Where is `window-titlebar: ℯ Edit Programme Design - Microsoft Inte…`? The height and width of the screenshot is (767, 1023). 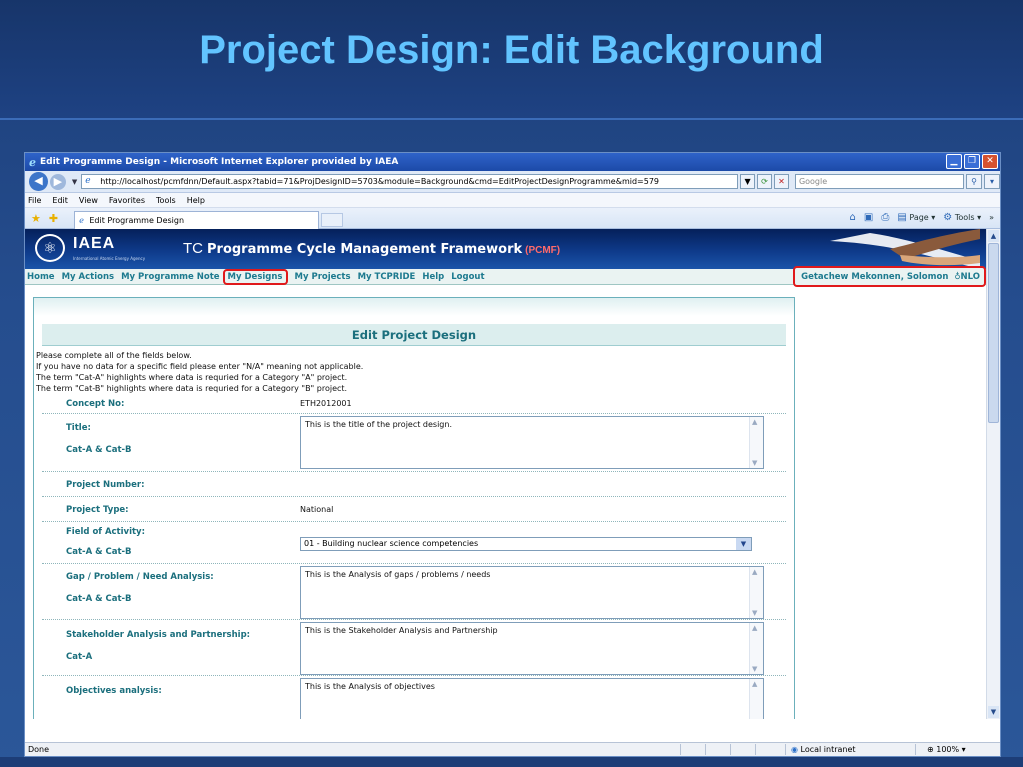
window-titlebar: ℯ Edit Programme Design - Microsoft Inte… is located at coordinates (512, 162).